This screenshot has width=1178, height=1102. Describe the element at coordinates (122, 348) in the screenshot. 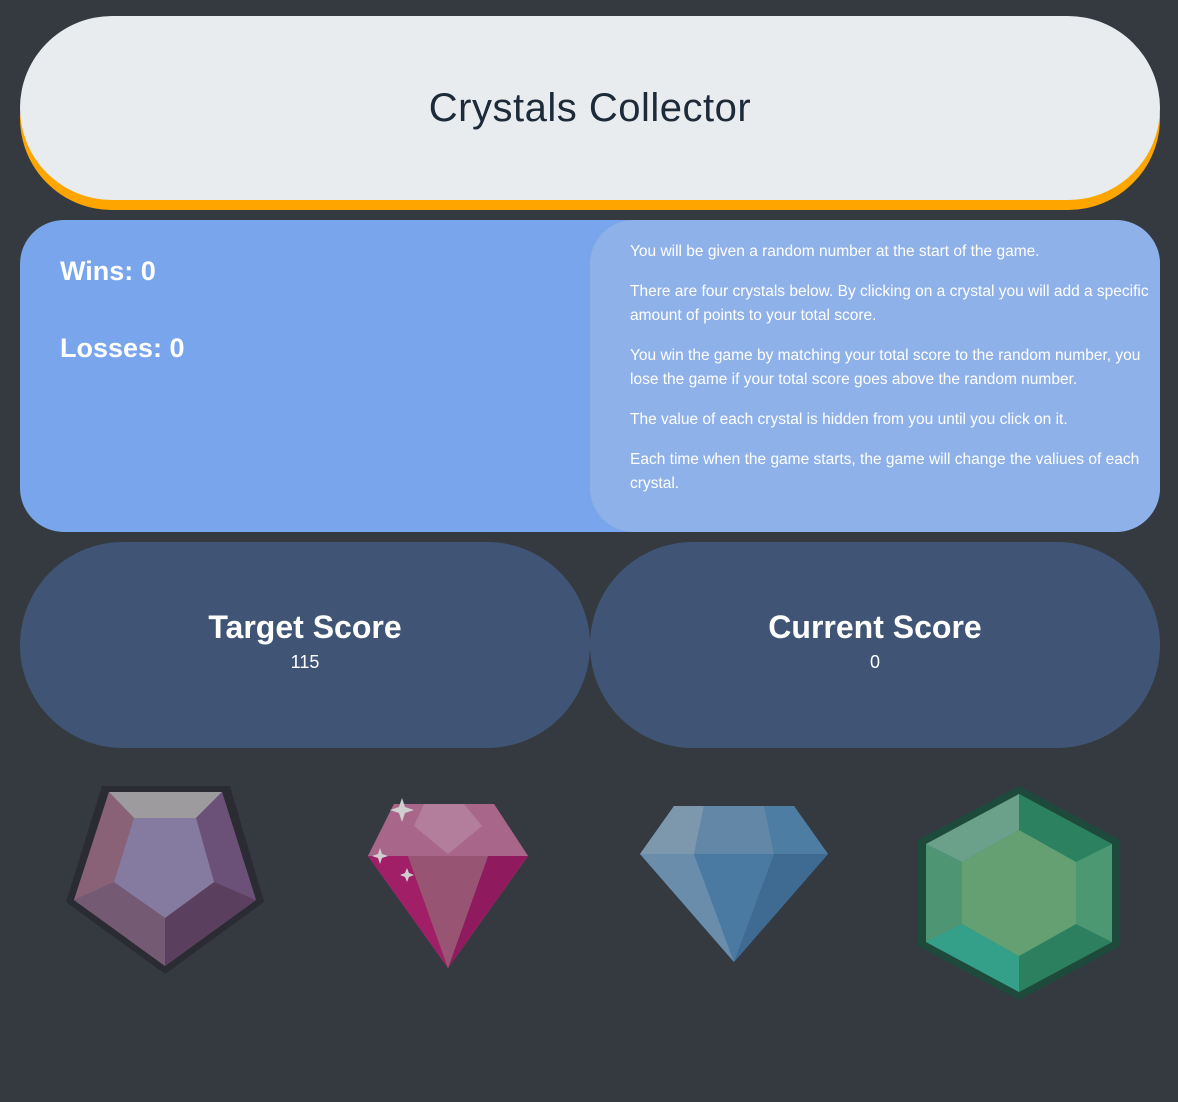

I see `losses-count: Losses: 0` at that location.